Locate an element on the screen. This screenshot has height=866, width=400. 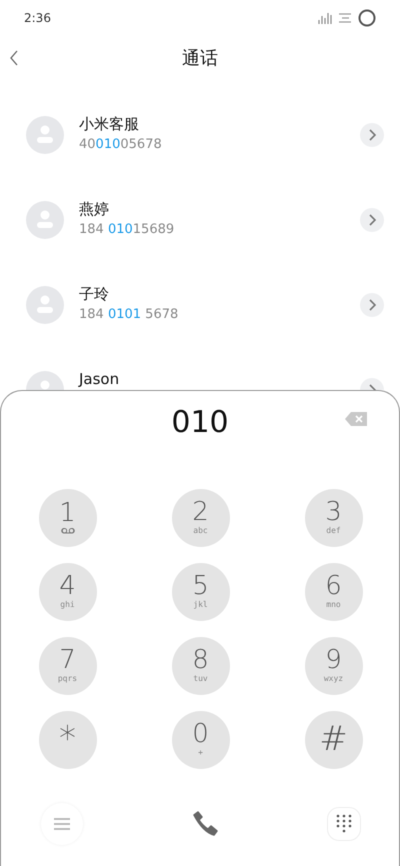
dial-key: 2 abc is located at coordinates (201, 518).